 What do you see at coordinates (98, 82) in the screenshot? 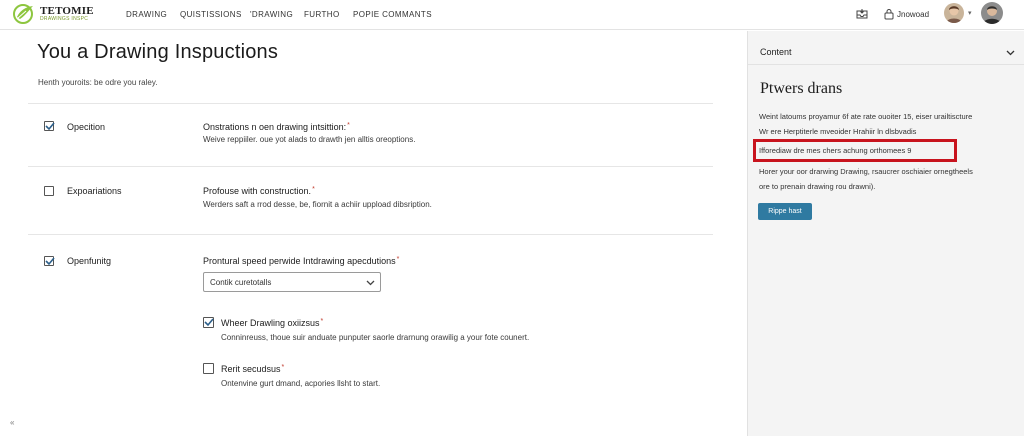
I see `page-subtitle: Henth youroits: be odre you raley.` at bounding box center [98, 82].